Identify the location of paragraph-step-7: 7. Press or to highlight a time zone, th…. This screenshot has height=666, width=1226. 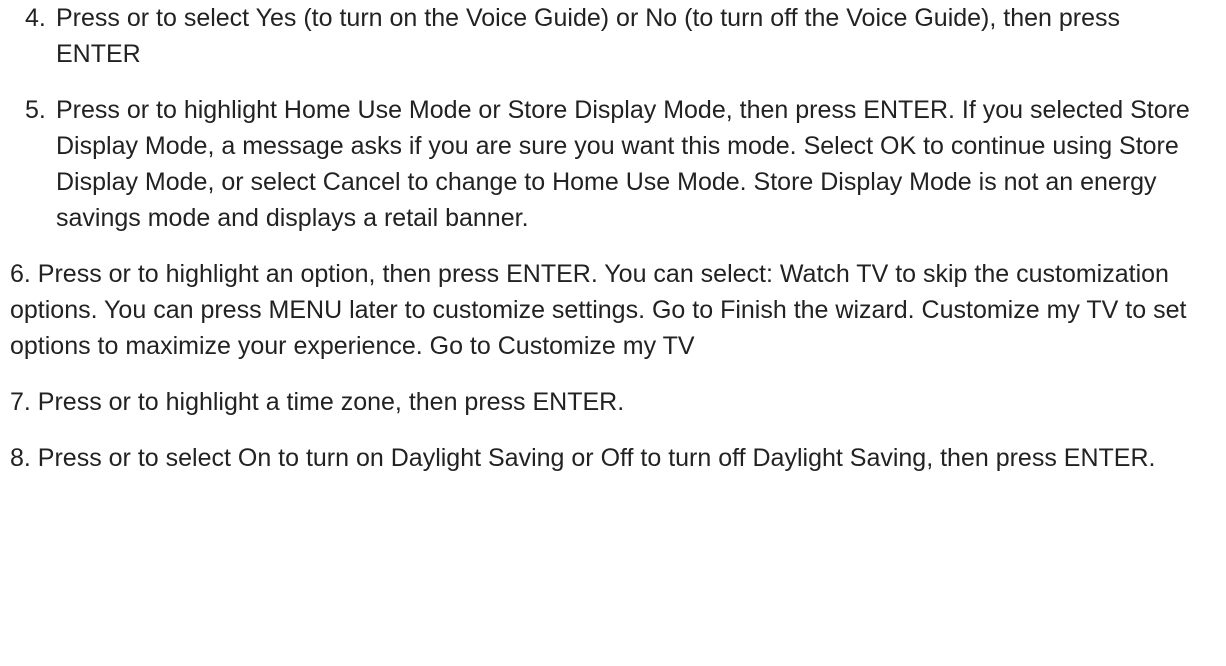
(317, 402).